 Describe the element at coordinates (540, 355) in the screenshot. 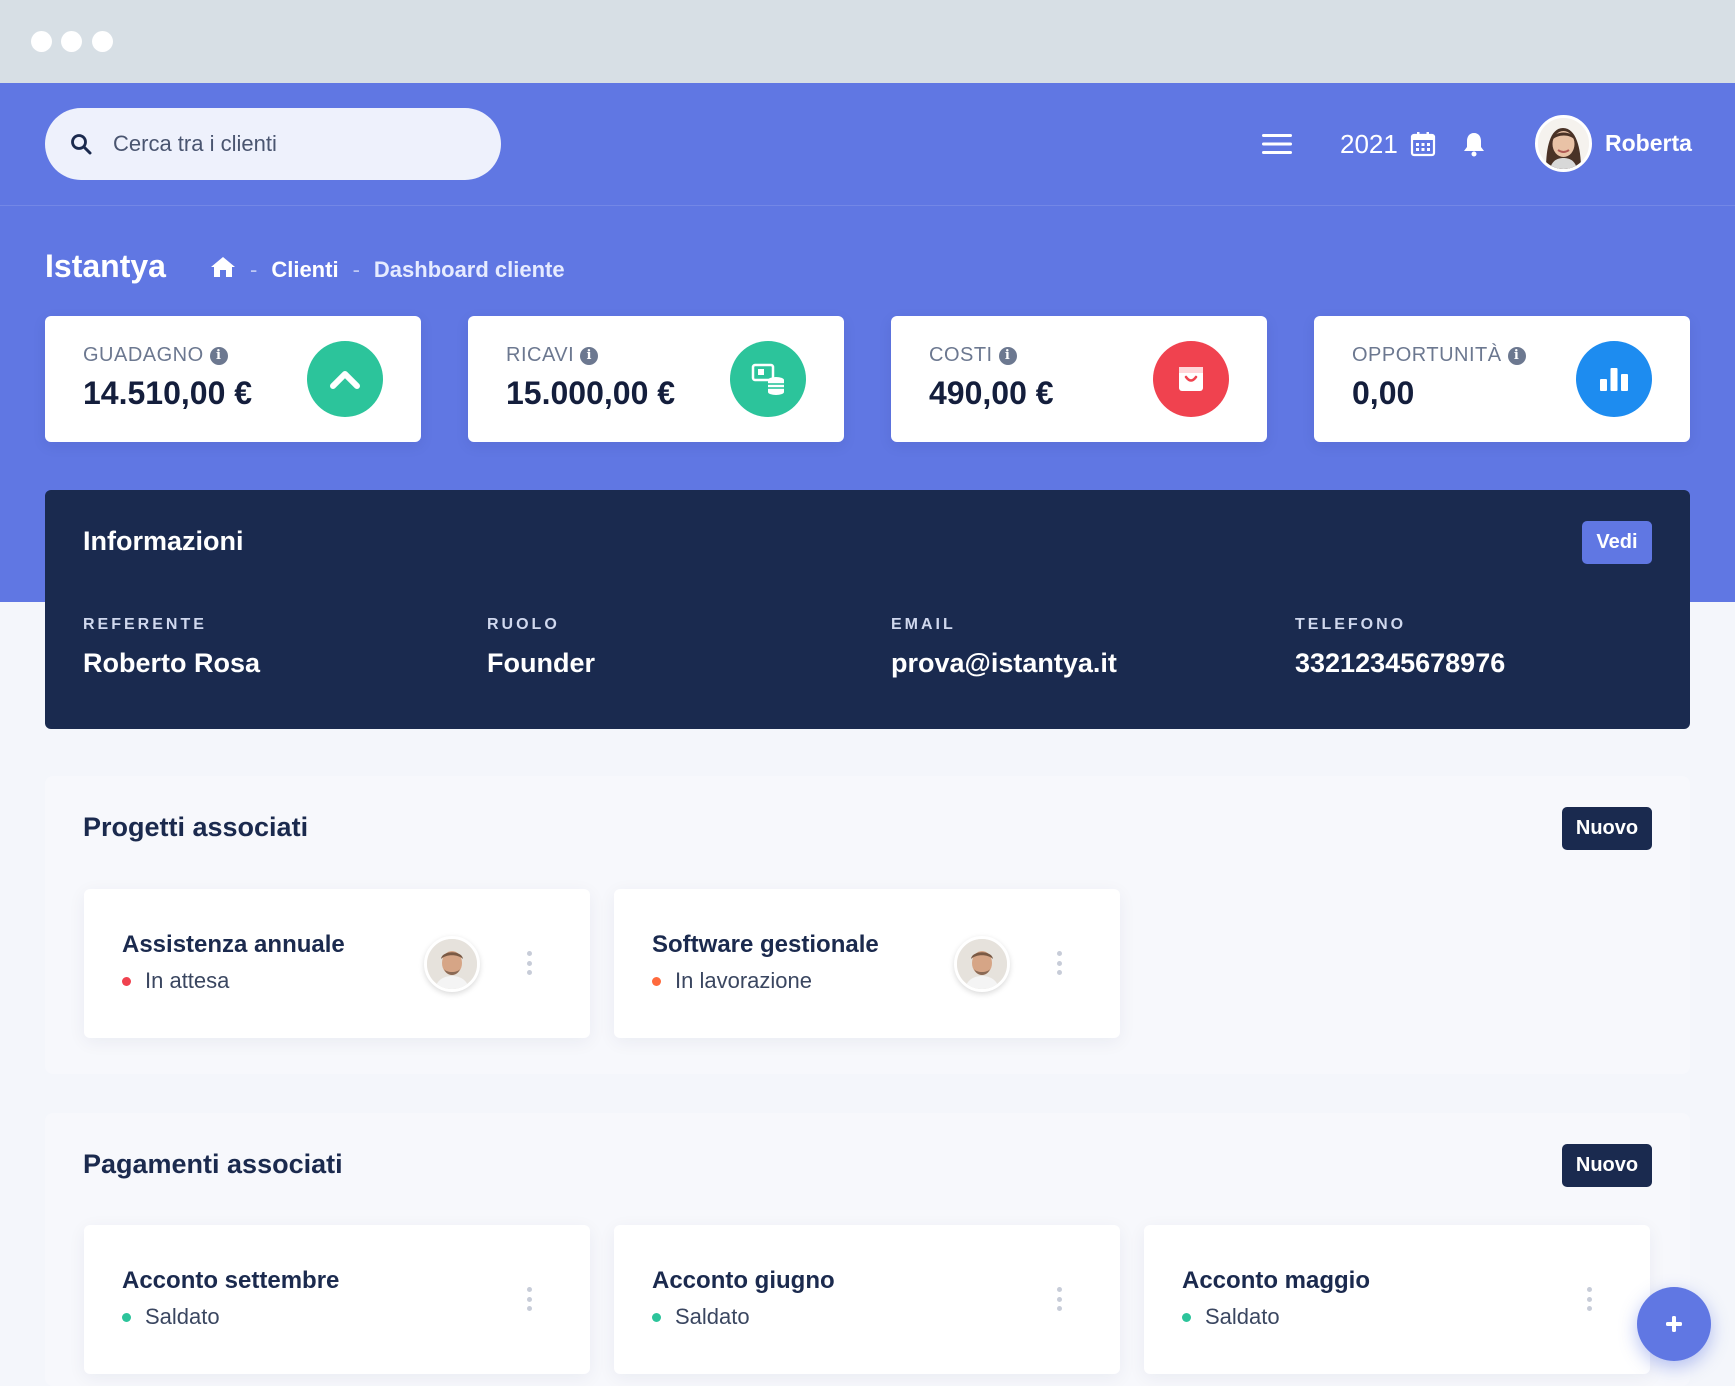

I see `stat-label: RICAVI` at that location.